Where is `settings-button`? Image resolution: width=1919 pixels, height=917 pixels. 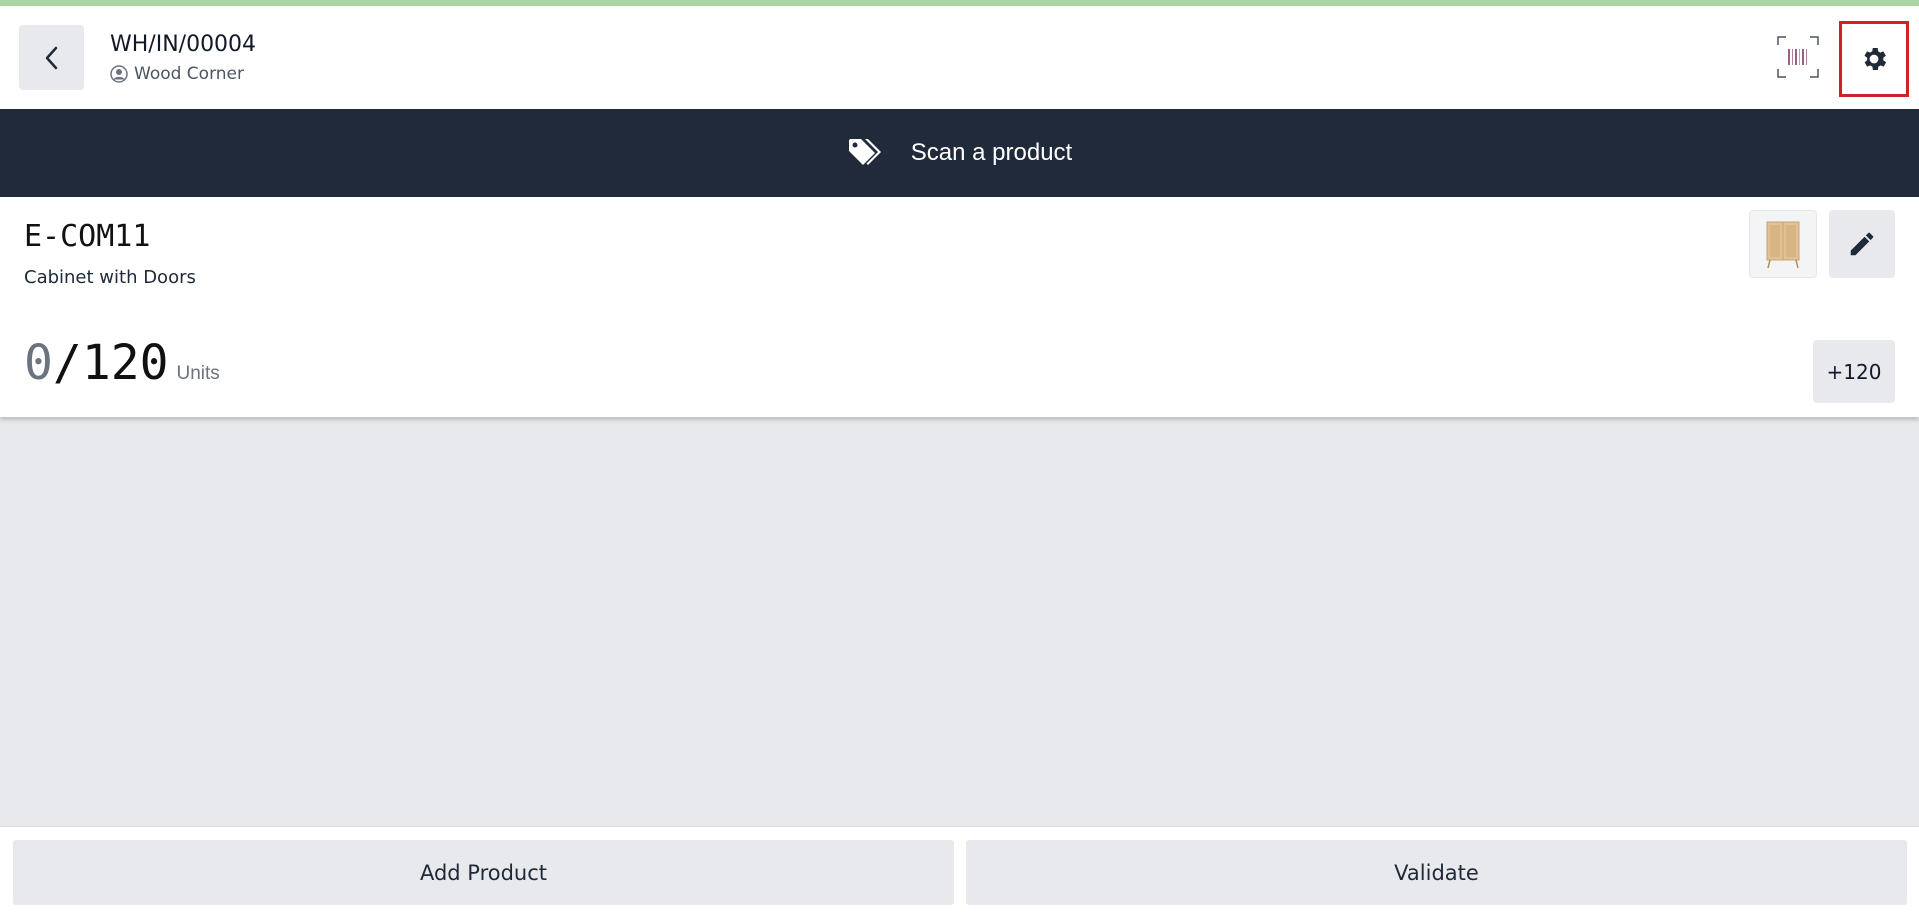
settings-button is located at coordinates (1874, 59).